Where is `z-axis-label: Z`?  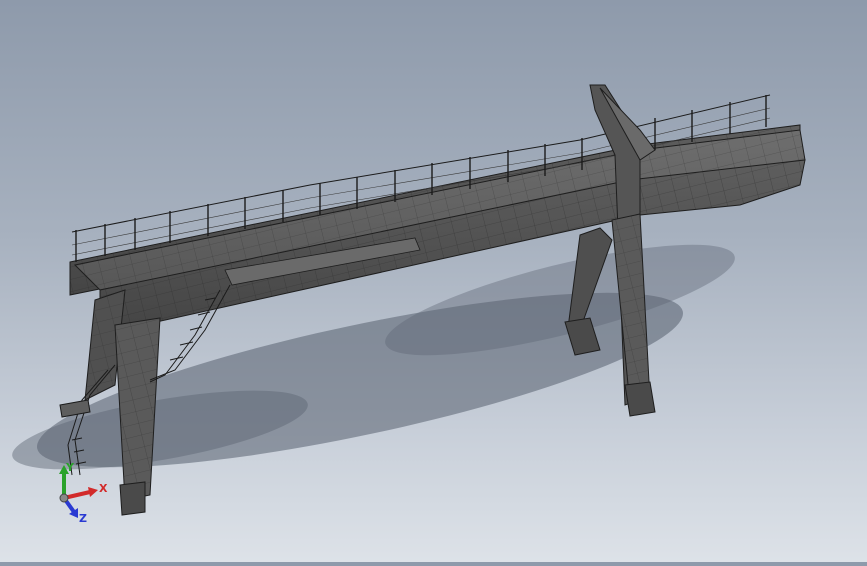 z-axis-label: Z is located at coordinates (83, 518).